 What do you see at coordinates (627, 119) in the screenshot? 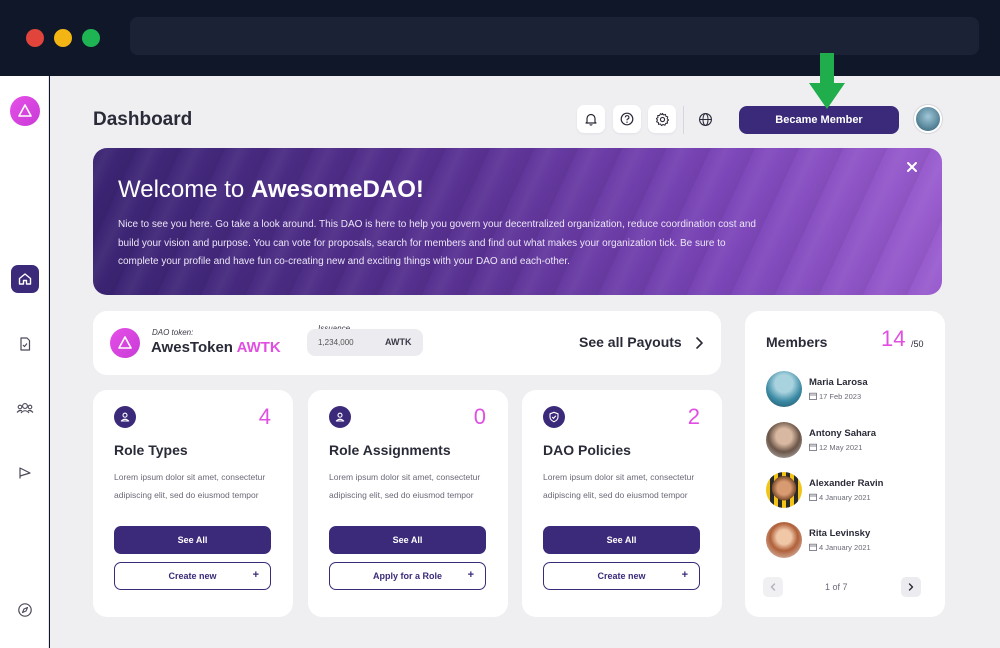
I see `help-button` at bounding box center [627, 119].